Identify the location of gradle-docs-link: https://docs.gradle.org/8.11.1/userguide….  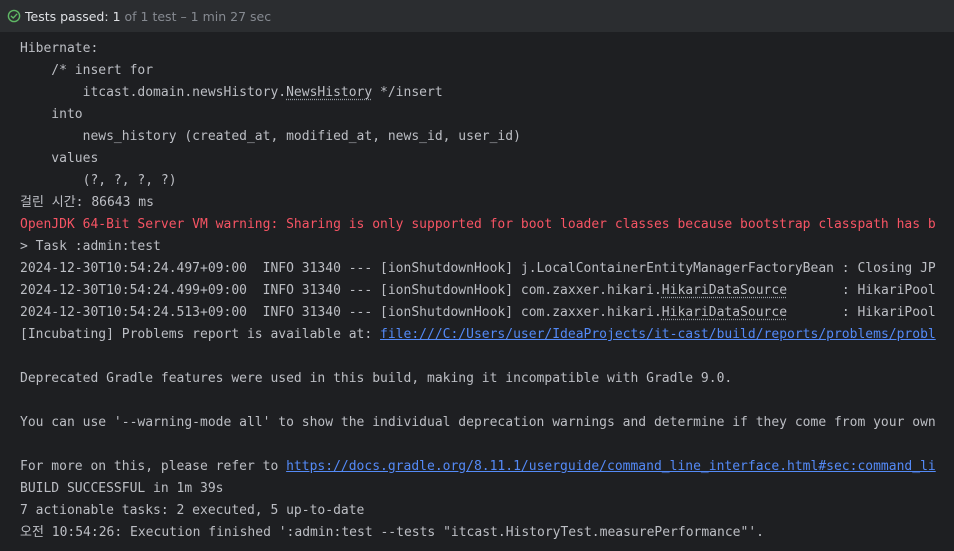
(611, 466).